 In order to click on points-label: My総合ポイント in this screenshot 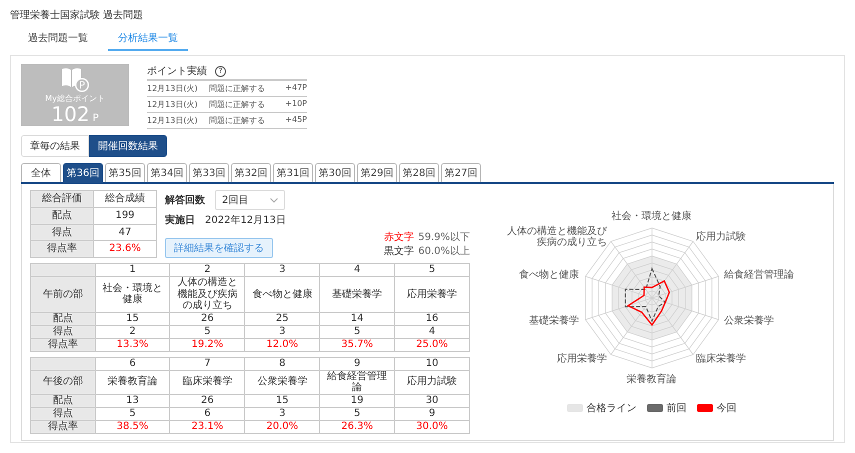, I will do `click(75, 98)`.